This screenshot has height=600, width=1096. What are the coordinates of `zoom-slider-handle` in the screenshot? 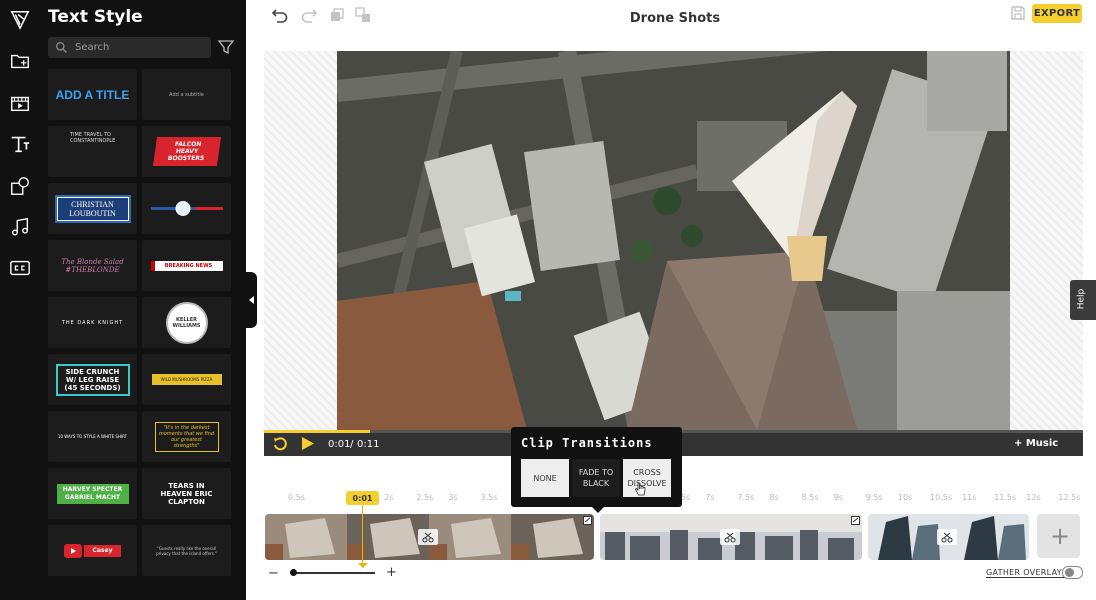 It's located at (293, 572).